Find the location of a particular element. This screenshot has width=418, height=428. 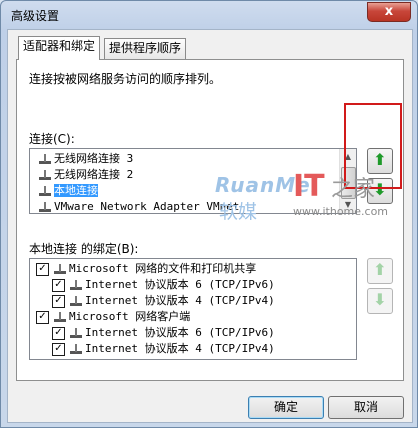

tab-provider-order: 提供程序顺序 is located at coordinates (145, 48).